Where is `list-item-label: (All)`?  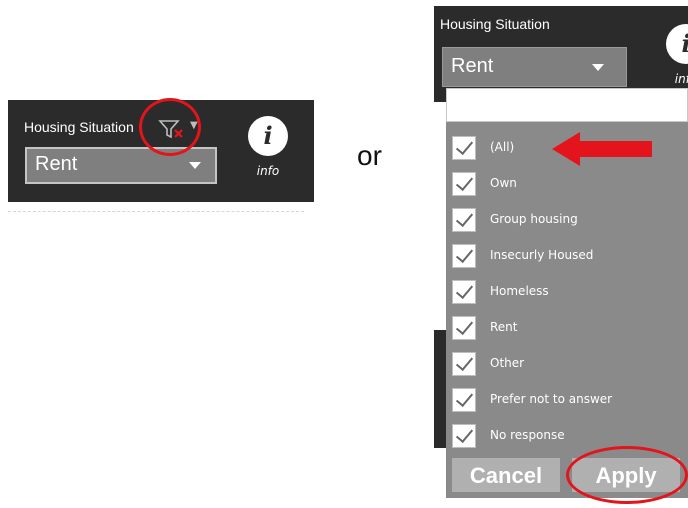
list-item-label: (All) is located at coordinates (502, 147).